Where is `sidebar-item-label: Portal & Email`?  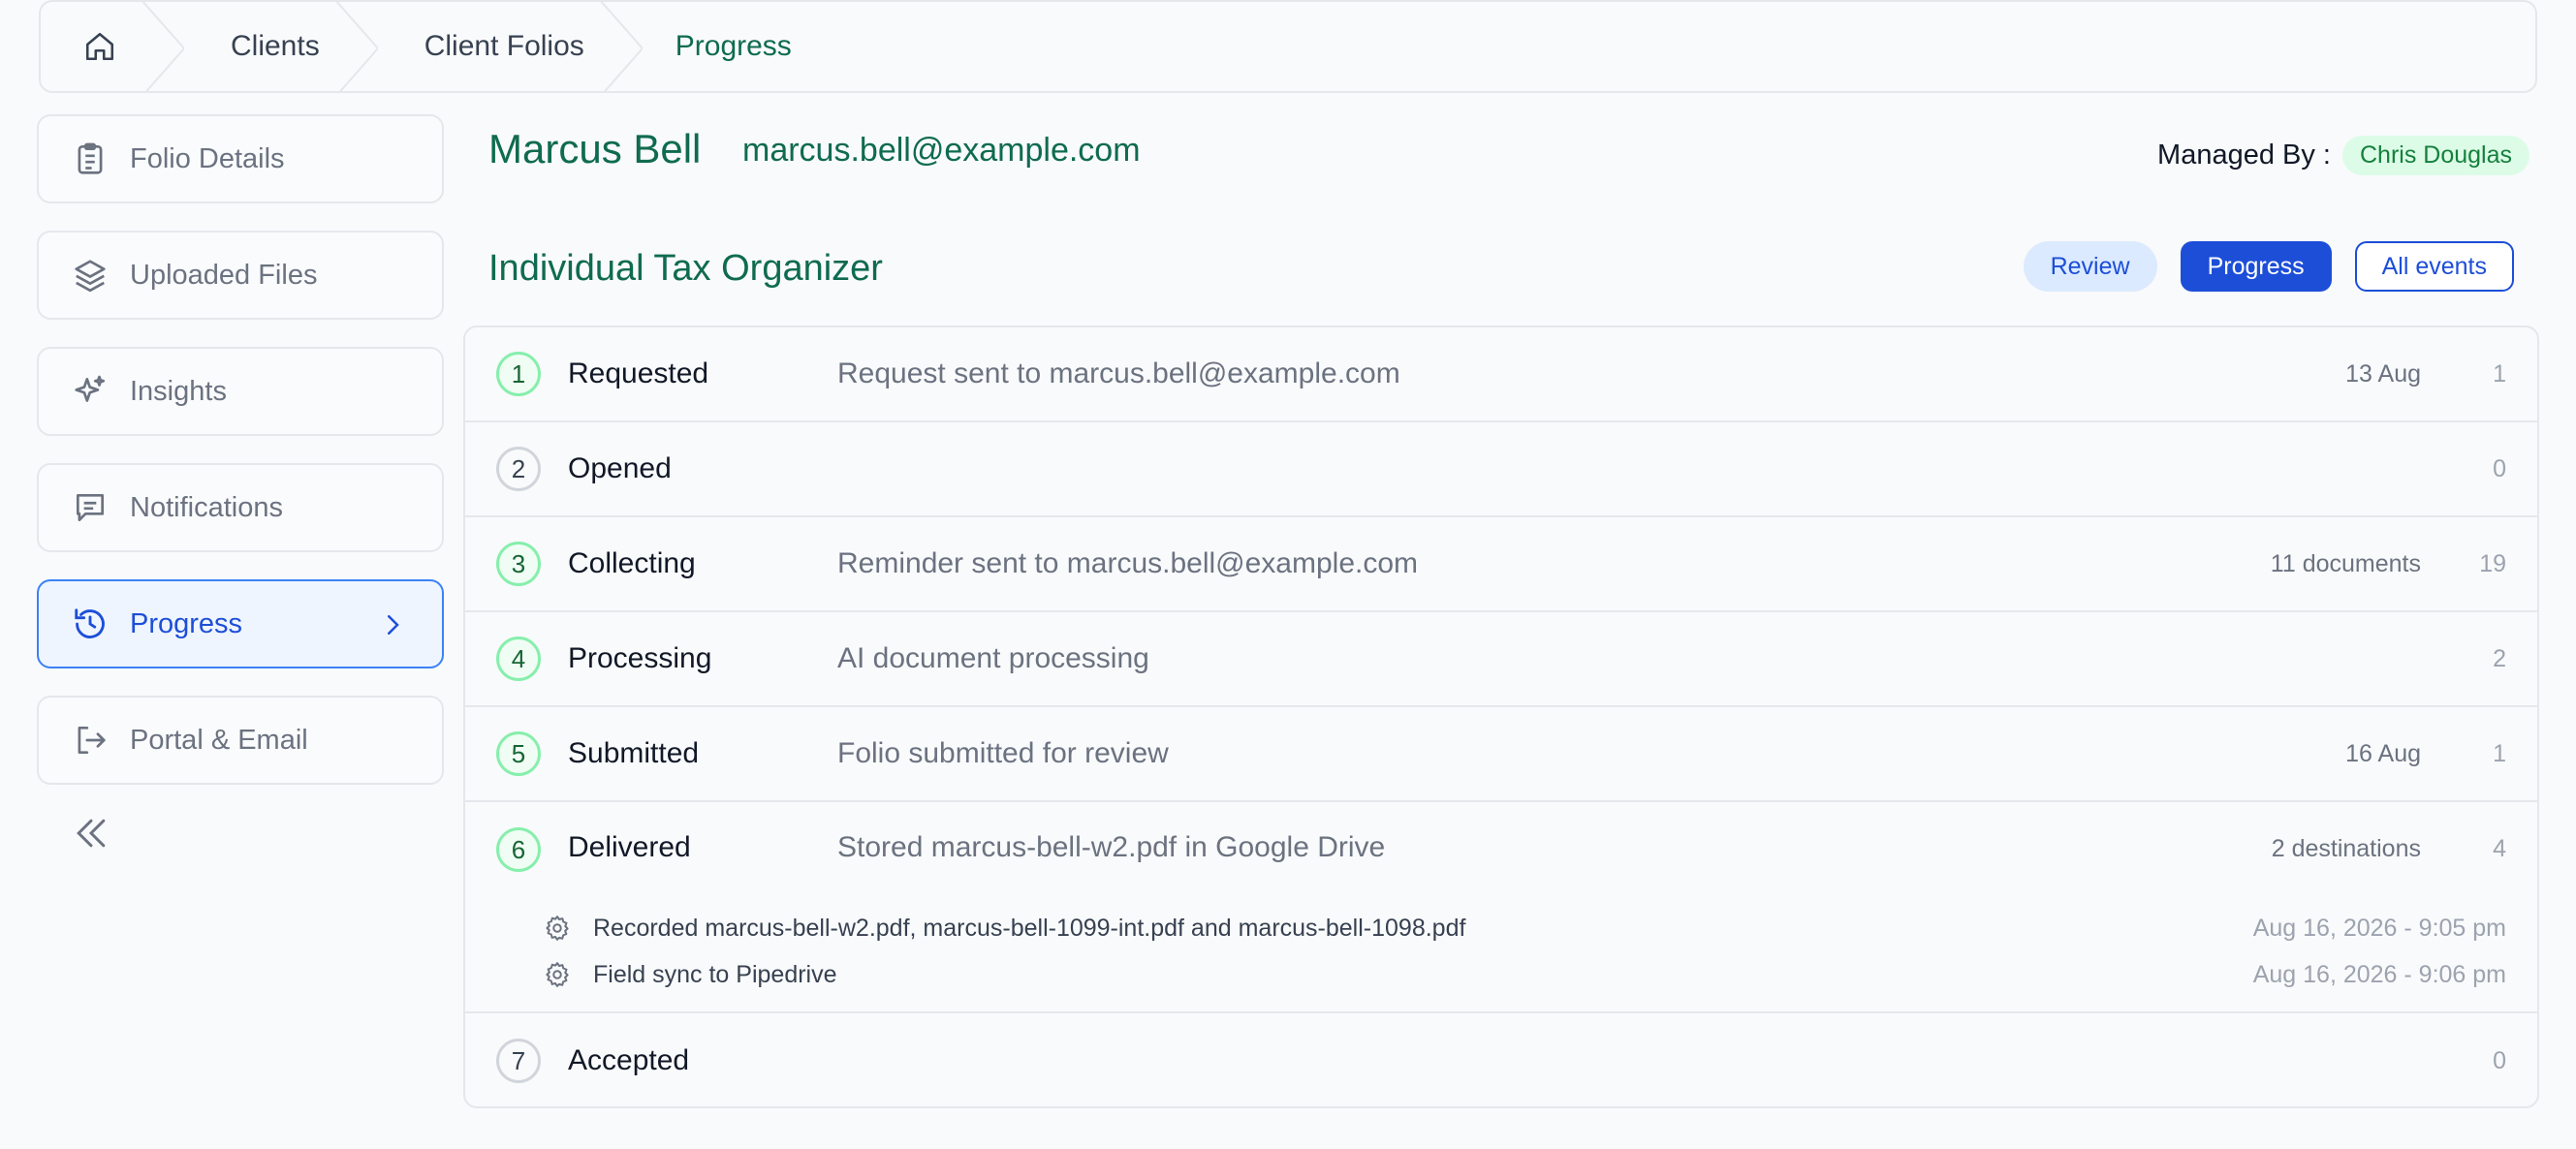 sidebar-item-label: Portal & Email is located at coordinates (219, 740).